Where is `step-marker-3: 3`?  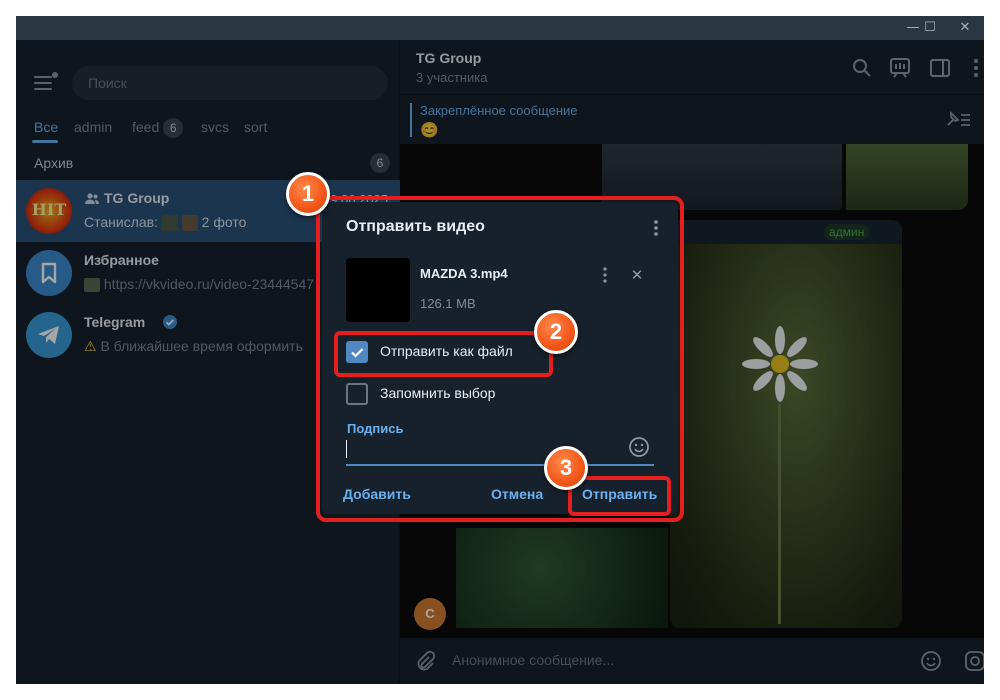 step-marker-3: 3 is located at coordinates (566, 468).